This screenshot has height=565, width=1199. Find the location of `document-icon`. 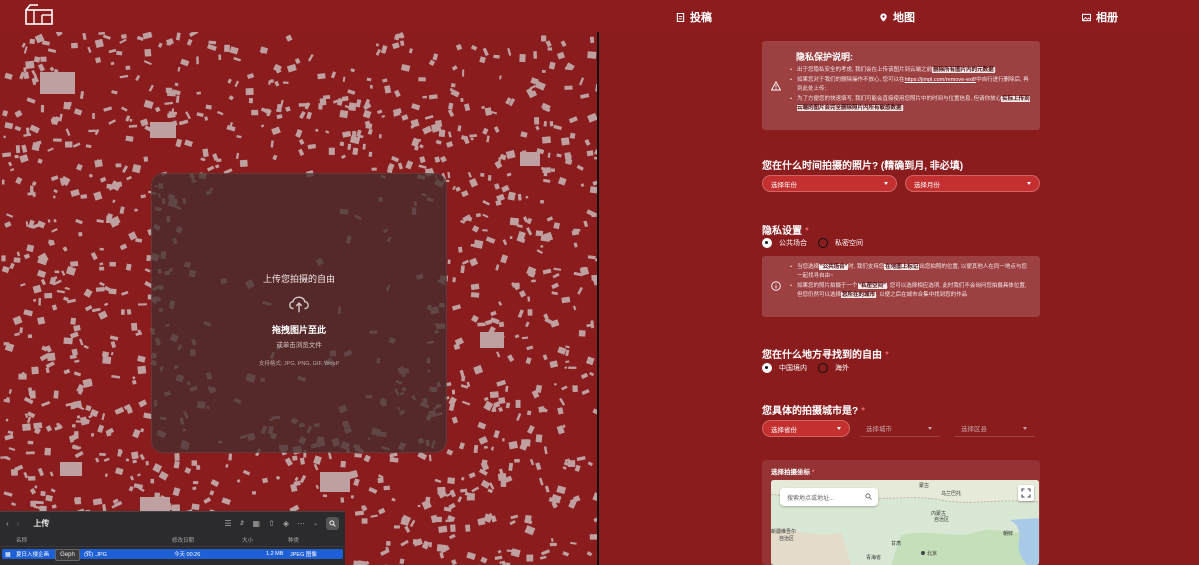

document-icon is located at coordinates (680, 17).